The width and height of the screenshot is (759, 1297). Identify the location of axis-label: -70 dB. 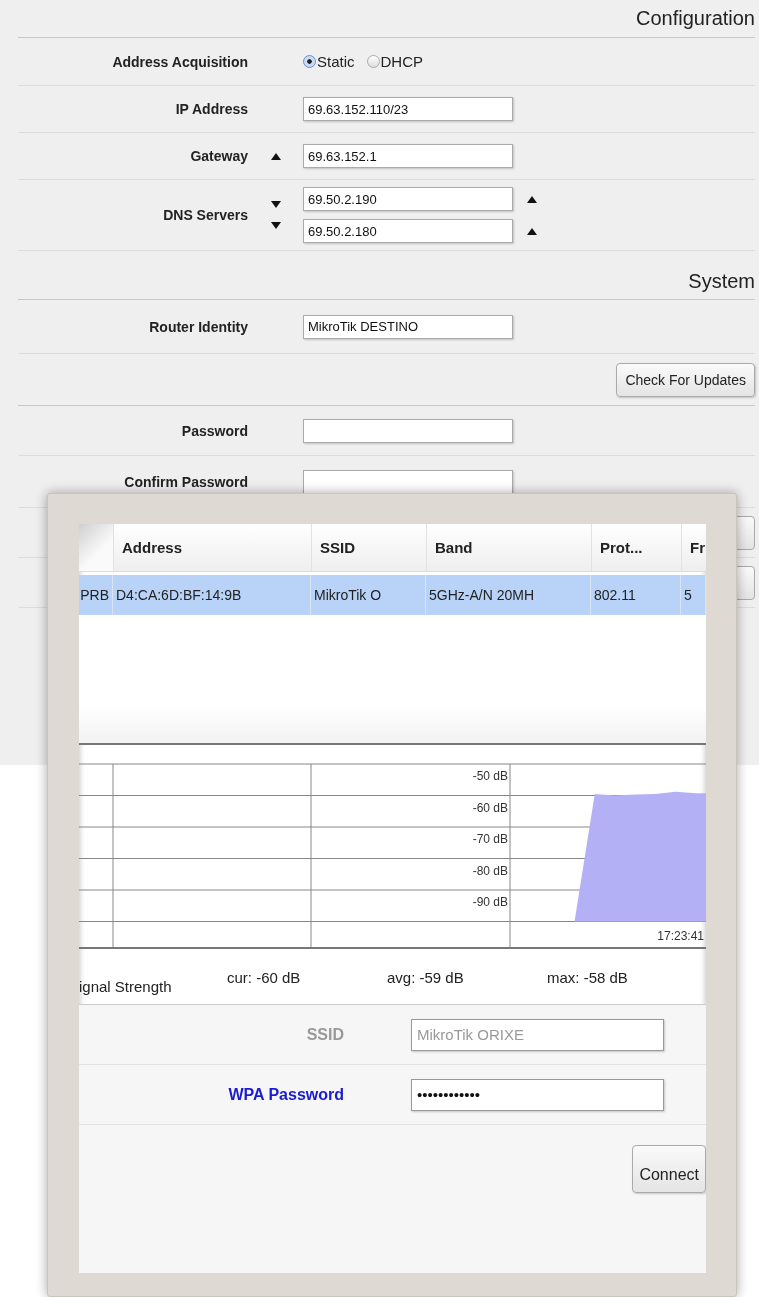
(490, 839).